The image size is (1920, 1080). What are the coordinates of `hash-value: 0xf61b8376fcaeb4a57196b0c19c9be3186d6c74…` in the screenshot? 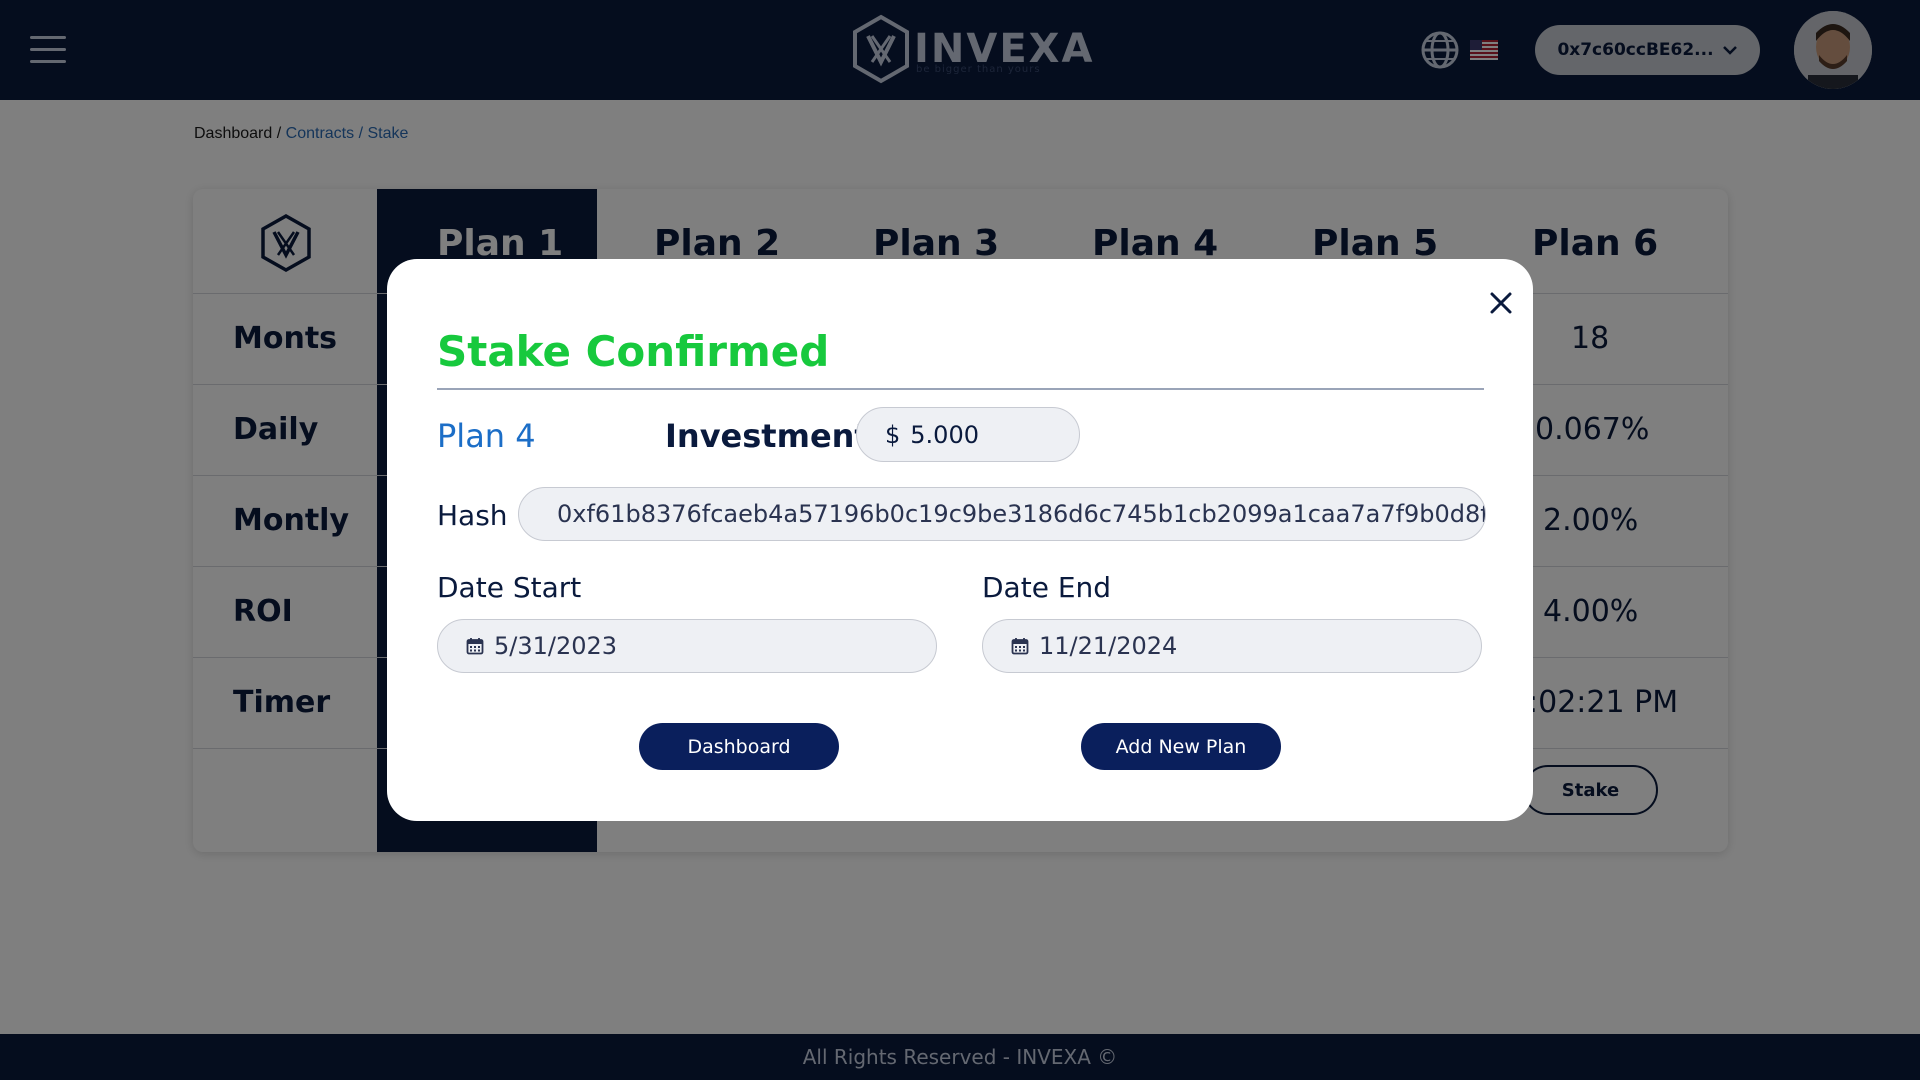 It's located at (1021, 514).